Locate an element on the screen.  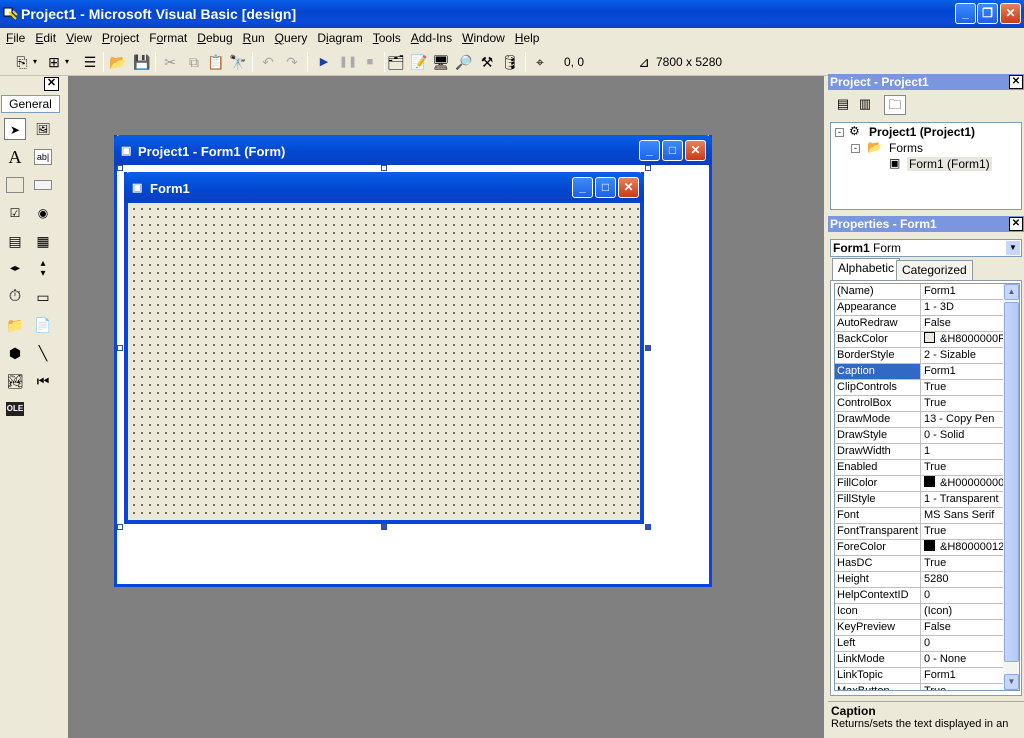
menu-item: Debug is located at coordinates (214, 38).